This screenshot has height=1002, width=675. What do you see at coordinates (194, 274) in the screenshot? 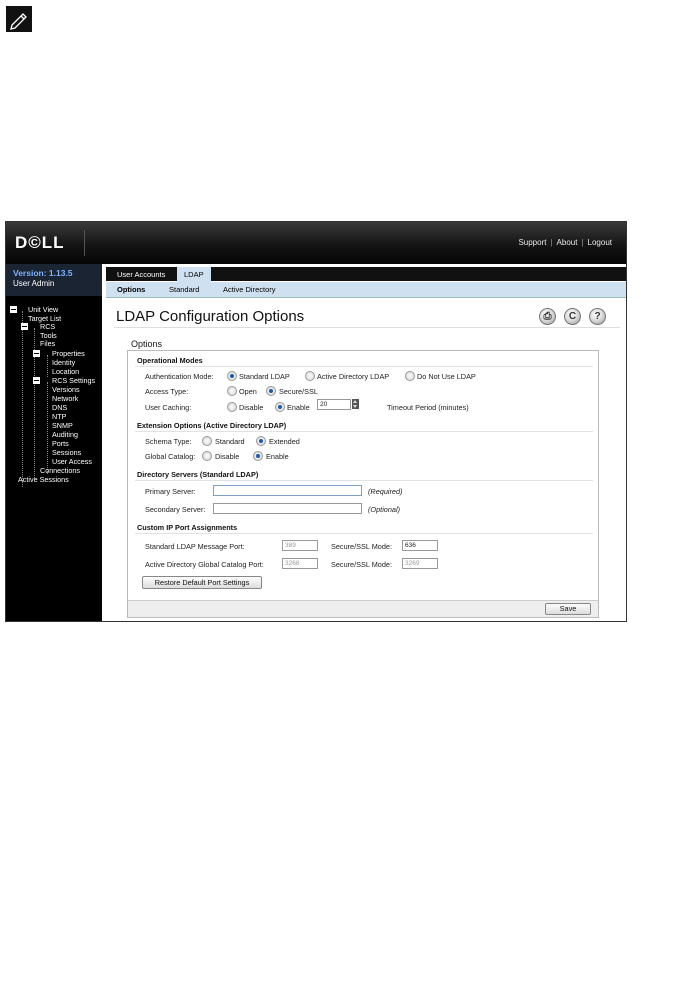
I see `tab-ldap: LDAP` at bounding box center [194, 274].